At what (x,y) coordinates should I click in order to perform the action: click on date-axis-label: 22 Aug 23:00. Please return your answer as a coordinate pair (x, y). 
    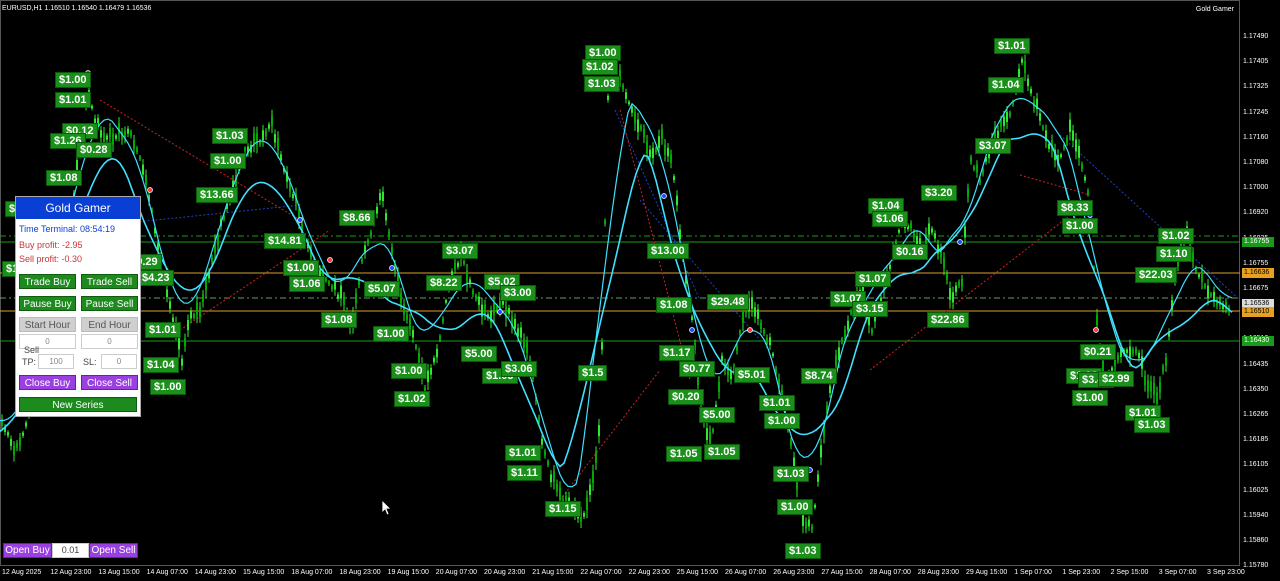
    Looking at the image, I should click on (649, 572).